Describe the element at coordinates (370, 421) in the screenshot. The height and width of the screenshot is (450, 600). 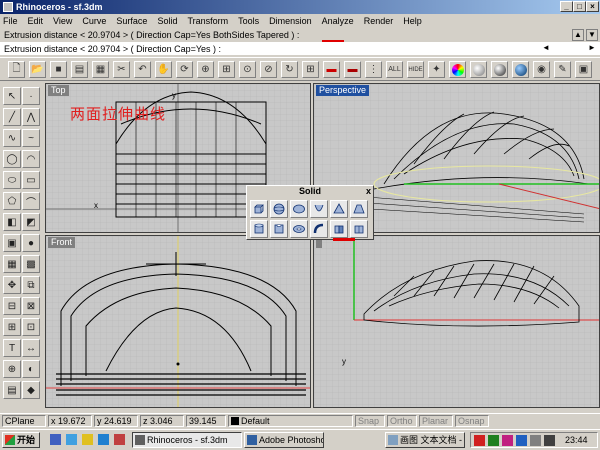
I see `snap-toggle: Snap` at that location.